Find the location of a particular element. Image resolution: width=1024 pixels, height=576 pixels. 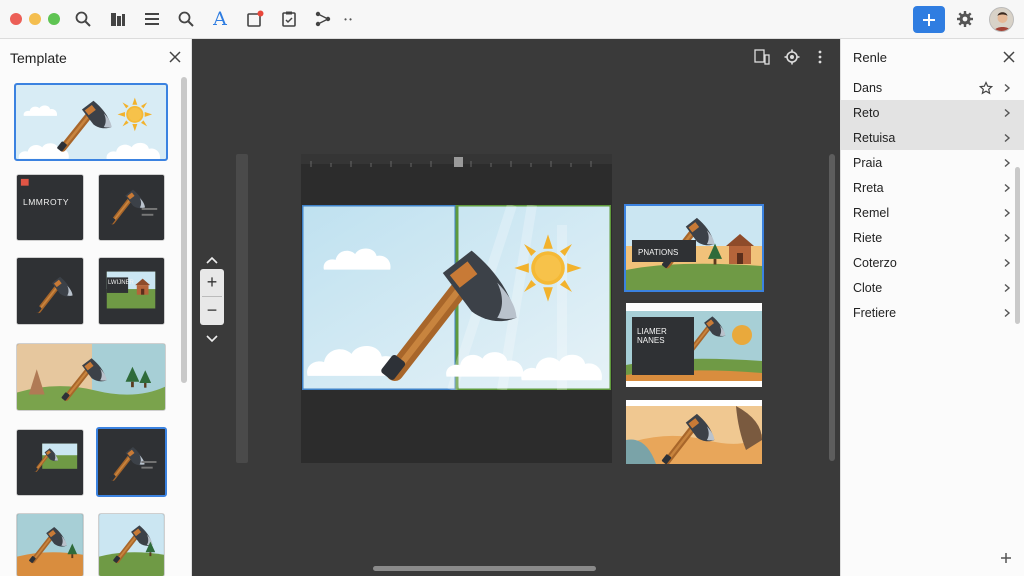

close-window-button is located at coordinates (16, 19).